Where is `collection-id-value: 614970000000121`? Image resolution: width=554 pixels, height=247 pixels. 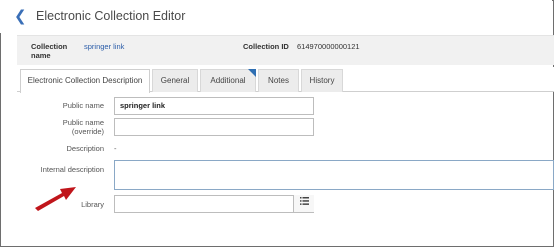
collection-id-value: 614970000000121 is located at coordinates (328, 46).